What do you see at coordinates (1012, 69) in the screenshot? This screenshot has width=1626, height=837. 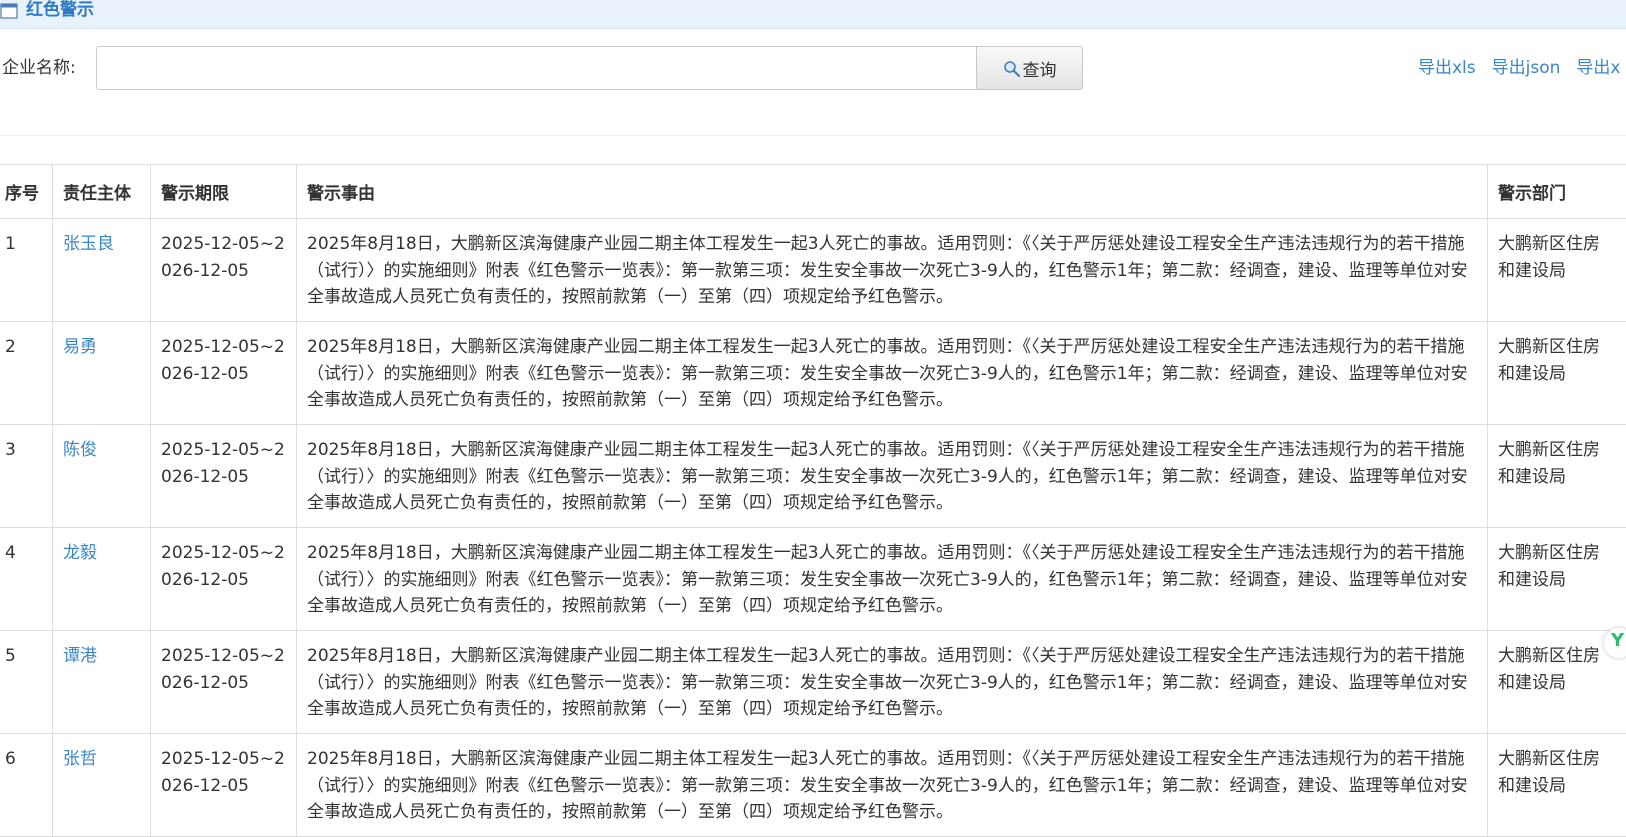 I see `magnifier-icon` at bounding box center [1012, 69].